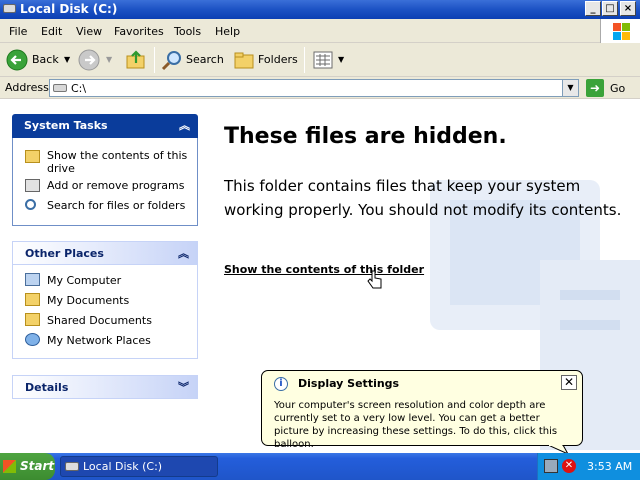  What do you see at coordinates (320, 466) in the screenshot?
I see `taskbar: Start Local Disk (C:) ✕ 3:53 AM` at bounding box center [320, 466].